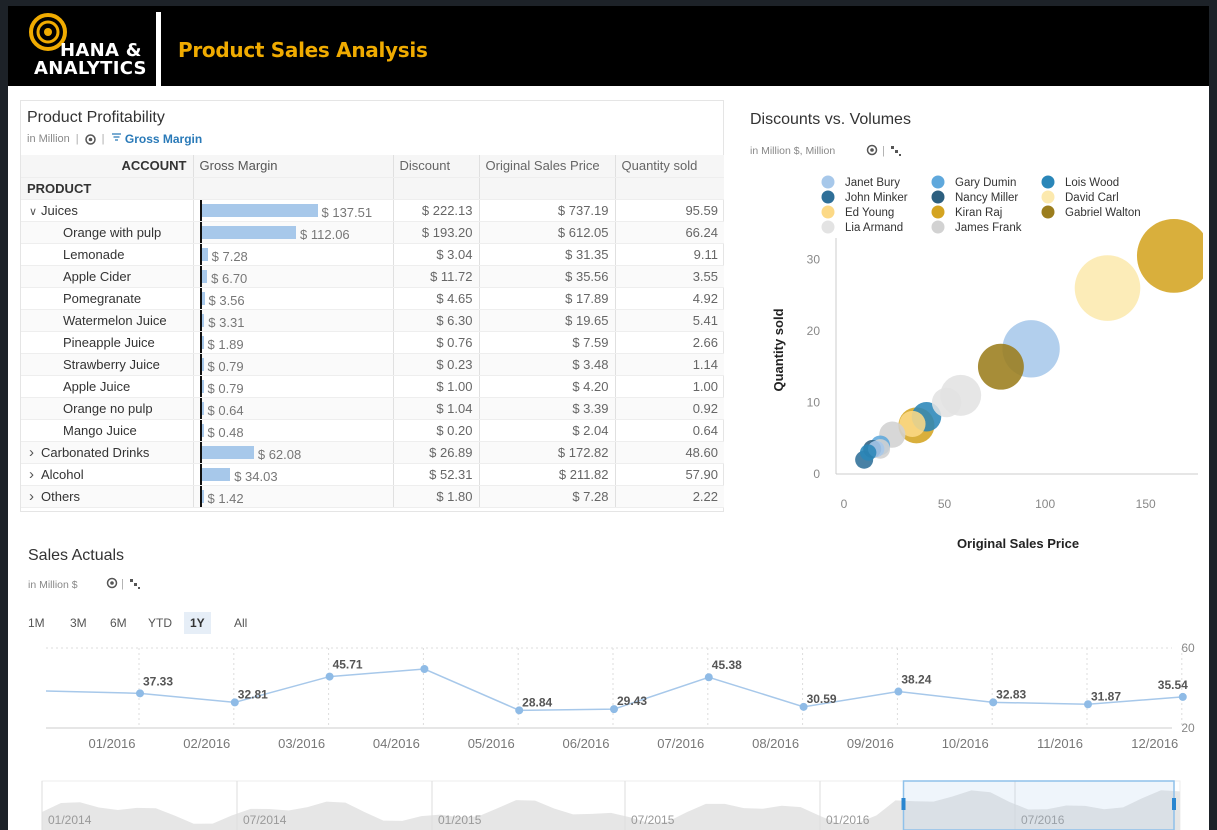  I want to click on legend-label: Janet Bury, so click(872, 183).